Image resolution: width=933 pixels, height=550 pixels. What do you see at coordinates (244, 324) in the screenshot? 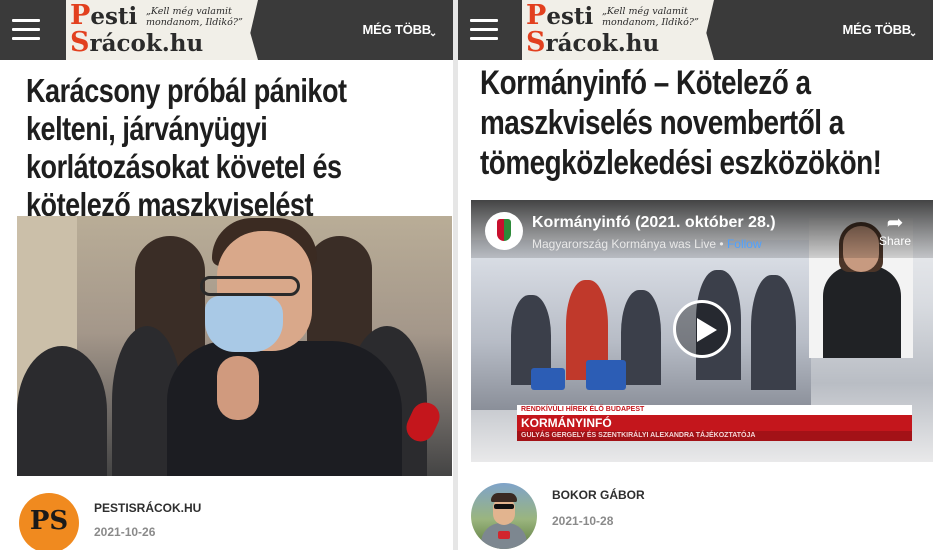
I see `face-mask` at bounding box center [244, 324].